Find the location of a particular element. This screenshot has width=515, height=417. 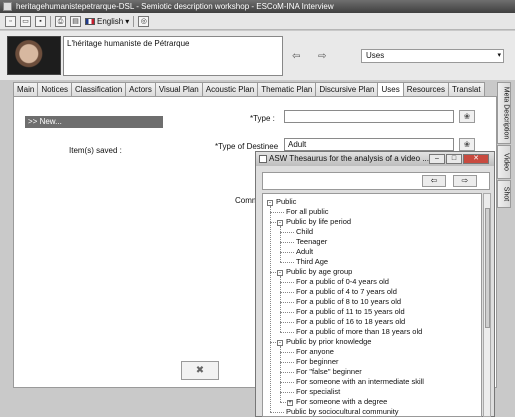

tree-node-label: For a public of more than 18 years old is located at coordinates (359, 331).